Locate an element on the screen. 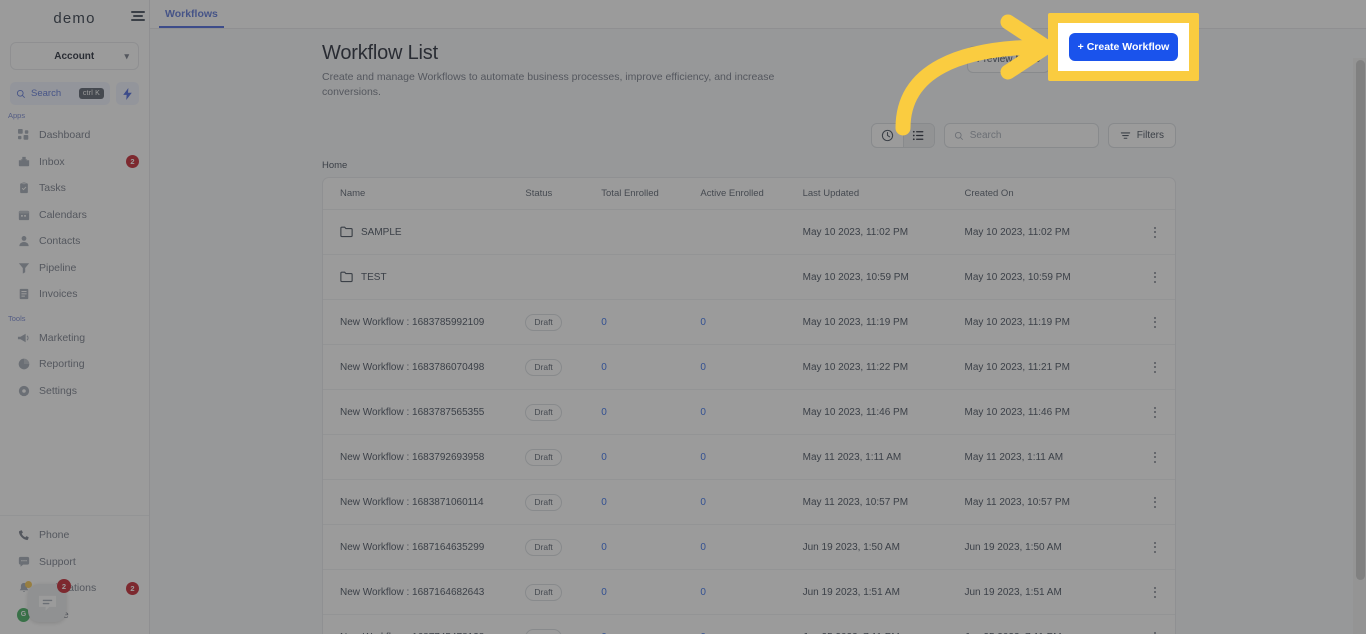 Image resolution: width=1366 pixels, height=634 pixels. cell-name: TEST is located at coordinates (424, 277).